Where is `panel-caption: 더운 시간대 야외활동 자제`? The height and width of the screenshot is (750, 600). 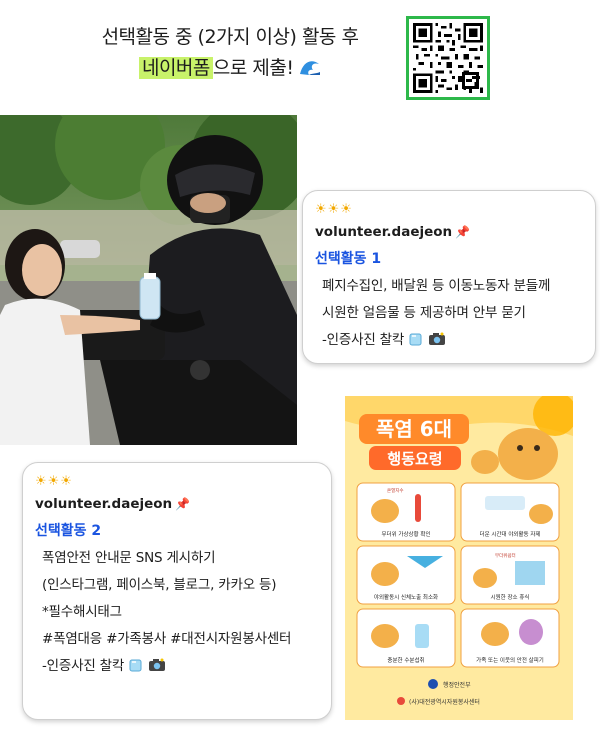
panel-caption: 더운 시간대 야외활동 자제 is located at coordinates (510, 534).